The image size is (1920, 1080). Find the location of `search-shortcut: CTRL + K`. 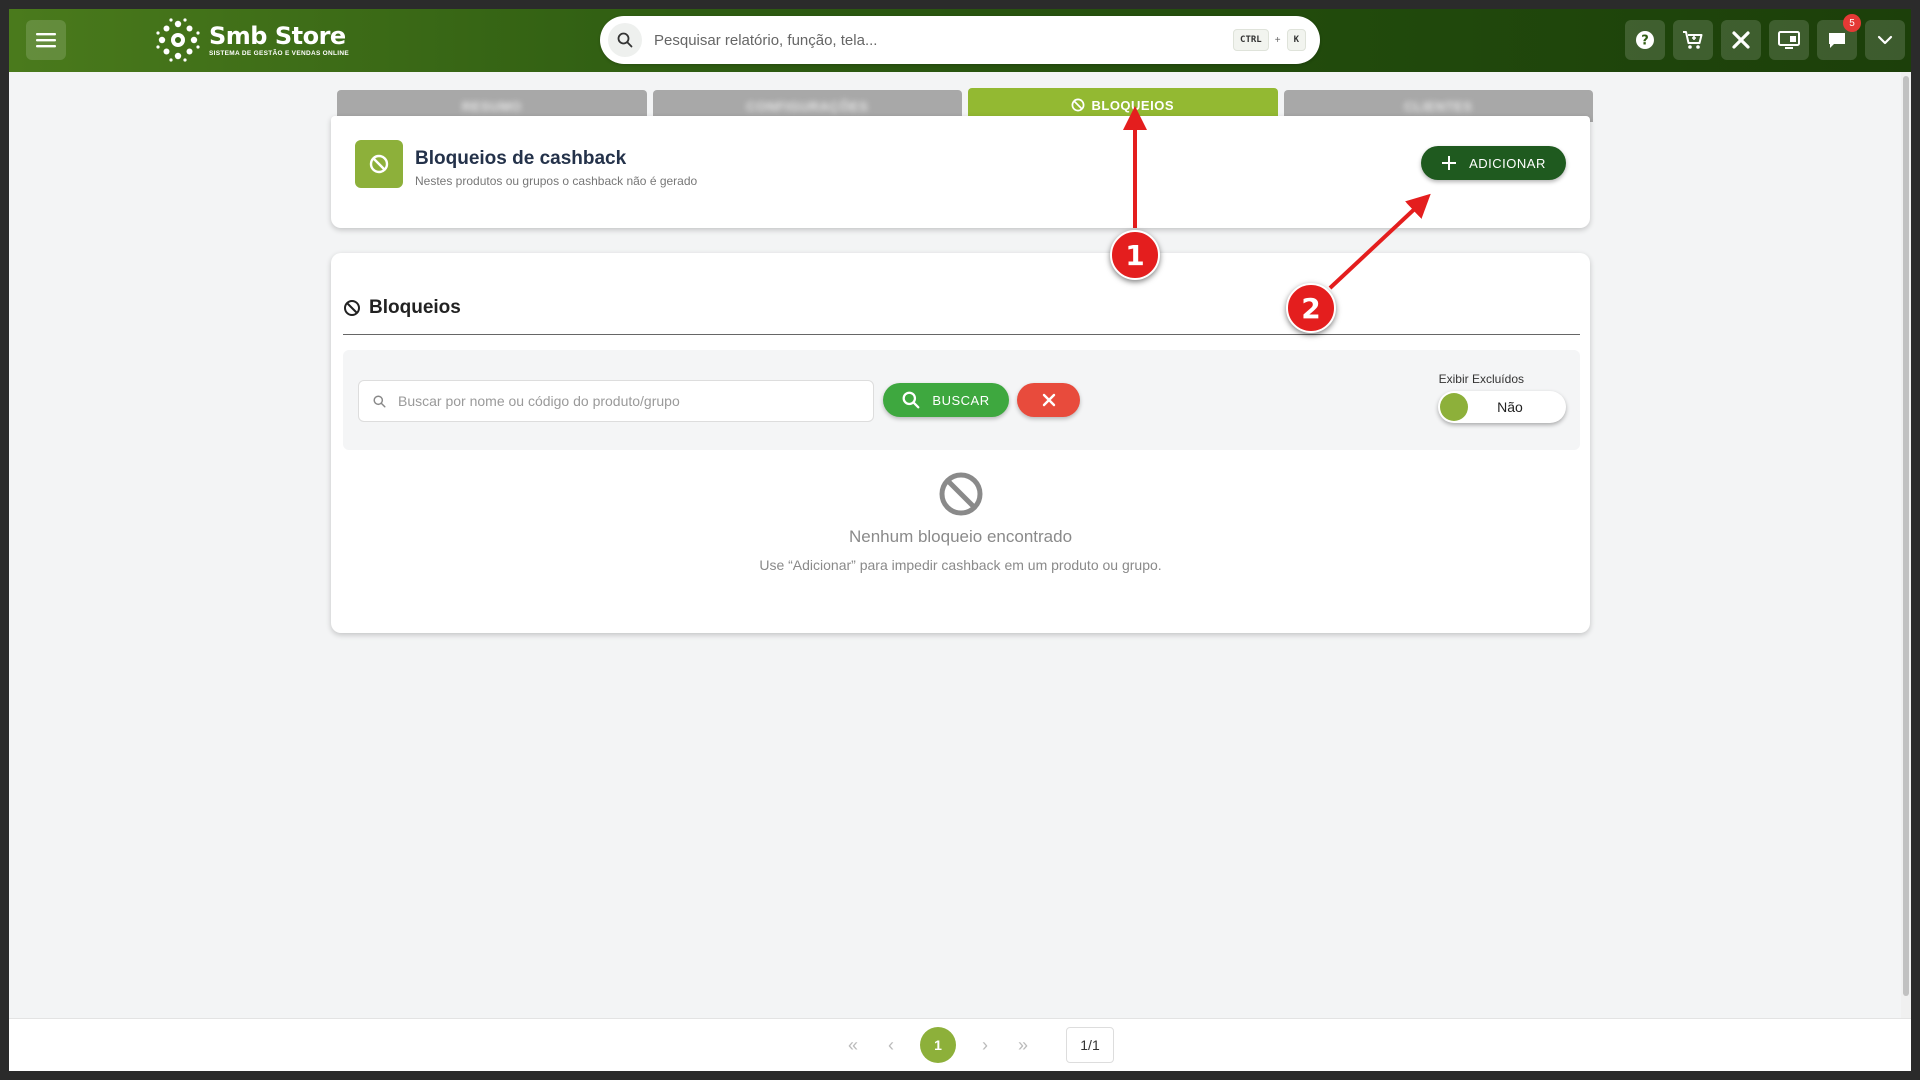

search-shortcut: CTRL + K is located at coordinates (1269, 40).